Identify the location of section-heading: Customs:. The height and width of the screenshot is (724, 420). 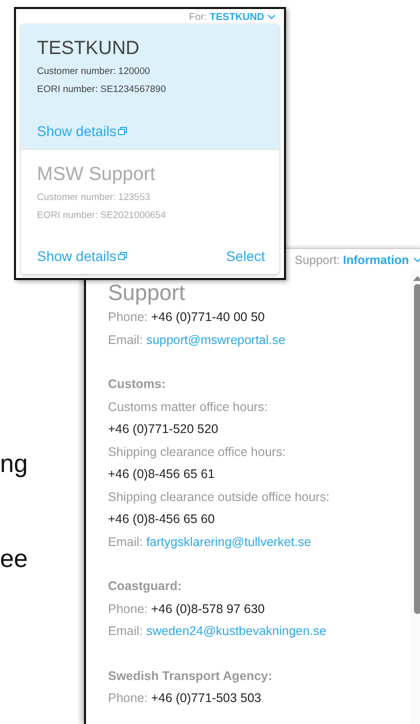
(137, 384).